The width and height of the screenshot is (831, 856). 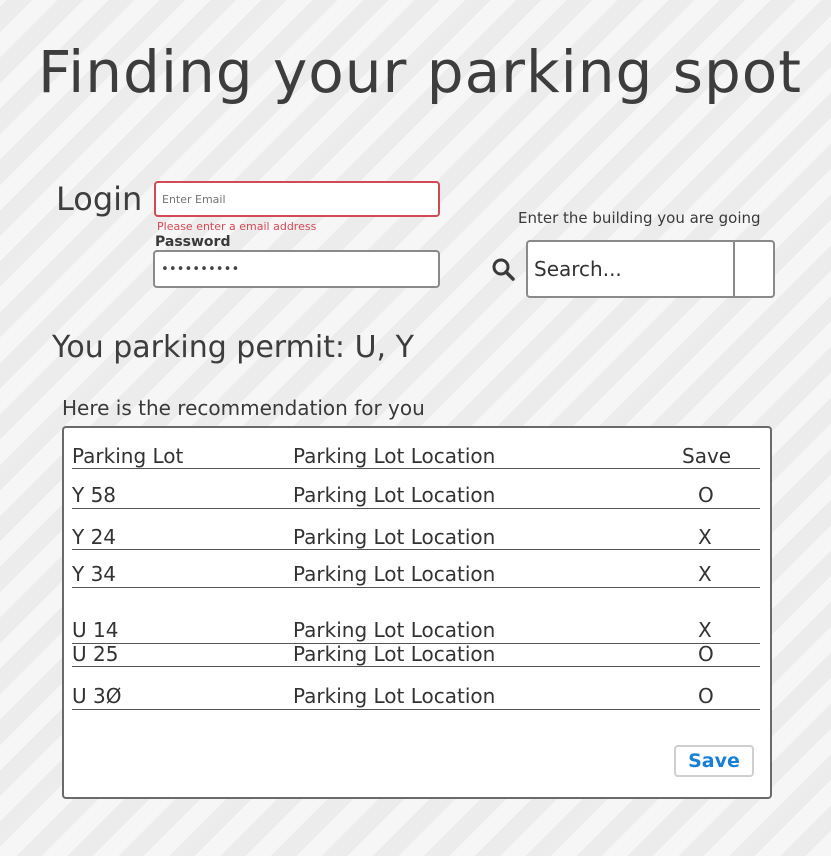 I want to click on page-title: Finding your parking spot, so click(x=420, y=72).